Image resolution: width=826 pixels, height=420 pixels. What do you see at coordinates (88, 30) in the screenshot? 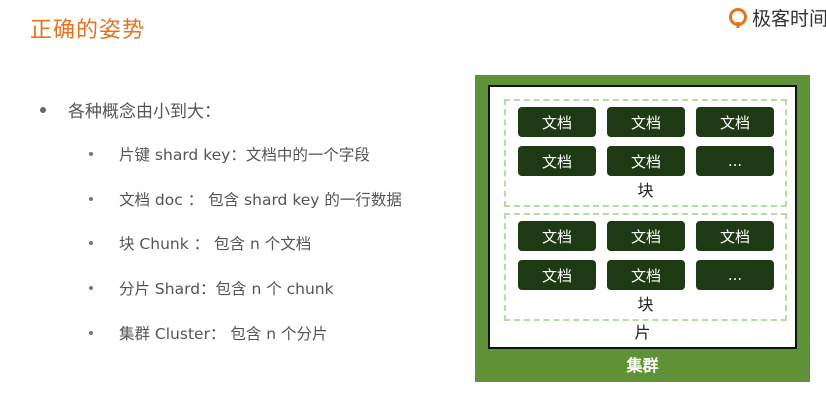
I see `page-title: 正确的姿势` at bounding box center [88, 30].